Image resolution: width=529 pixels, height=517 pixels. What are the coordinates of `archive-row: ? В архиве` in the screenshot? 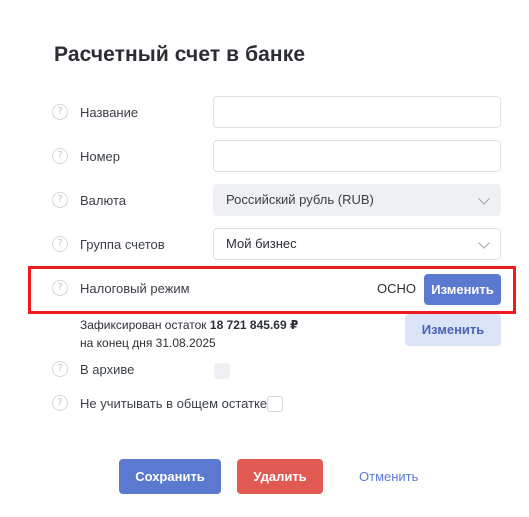 It's located at (264, 377).